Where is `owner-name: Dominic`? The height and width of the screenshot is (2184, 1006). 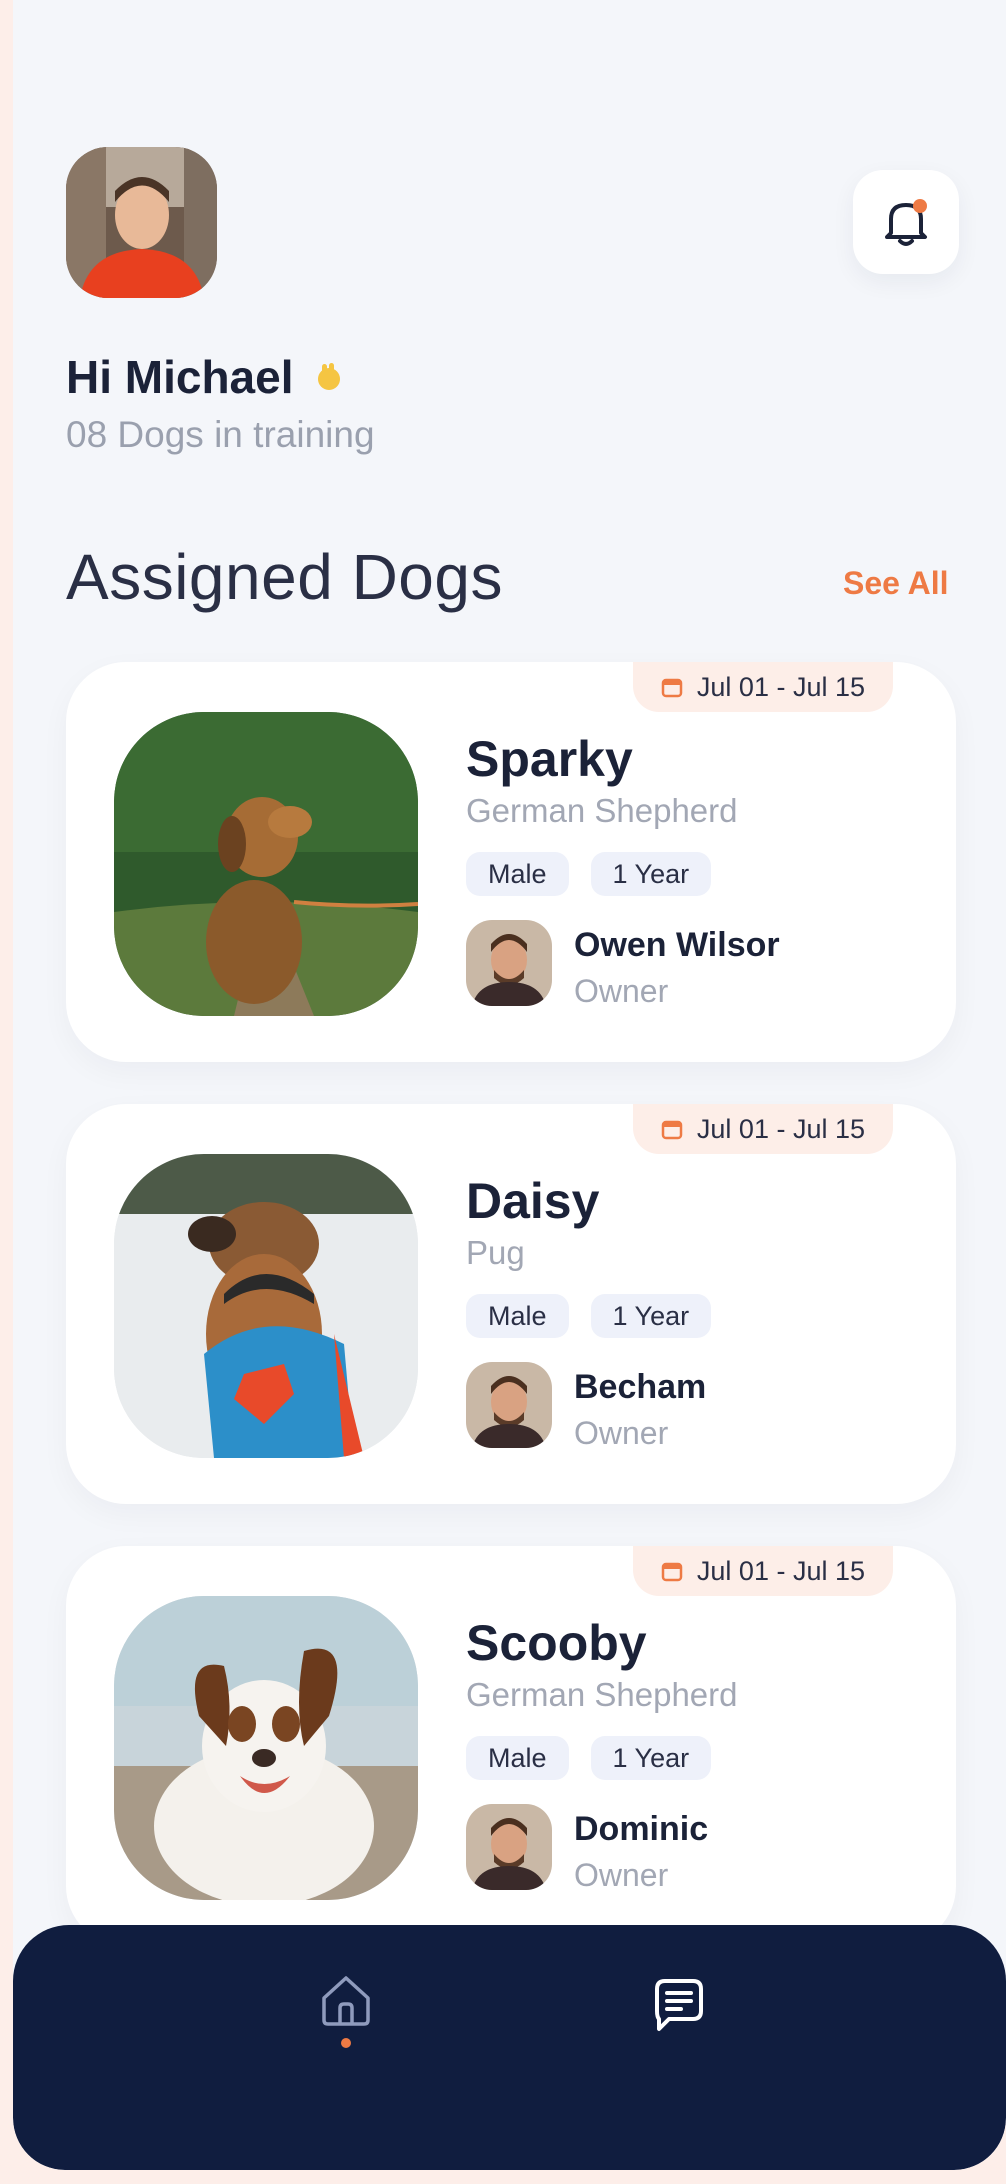 owner-name: Dominic is located at coordinates (641, 1829).